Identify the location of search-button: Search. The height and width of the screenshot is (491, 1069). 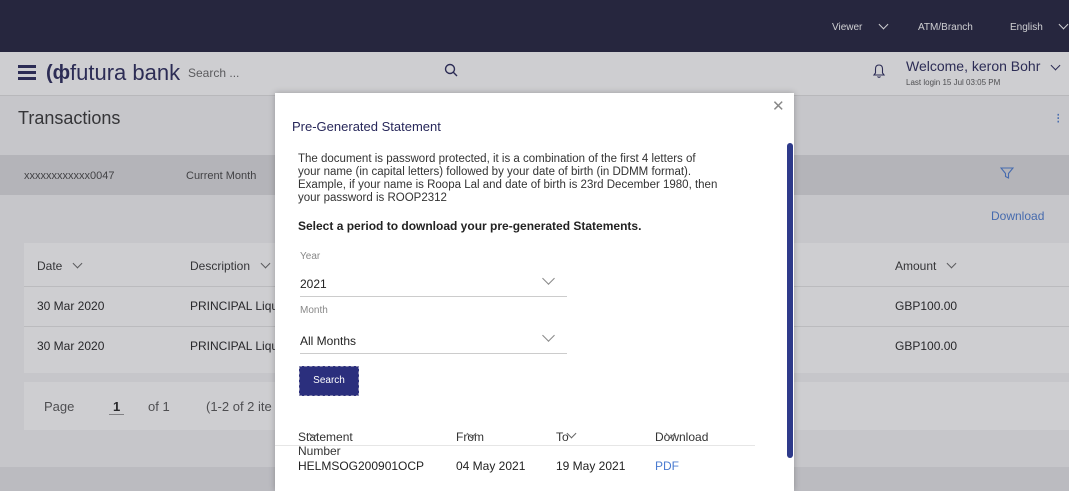
(329, 381).